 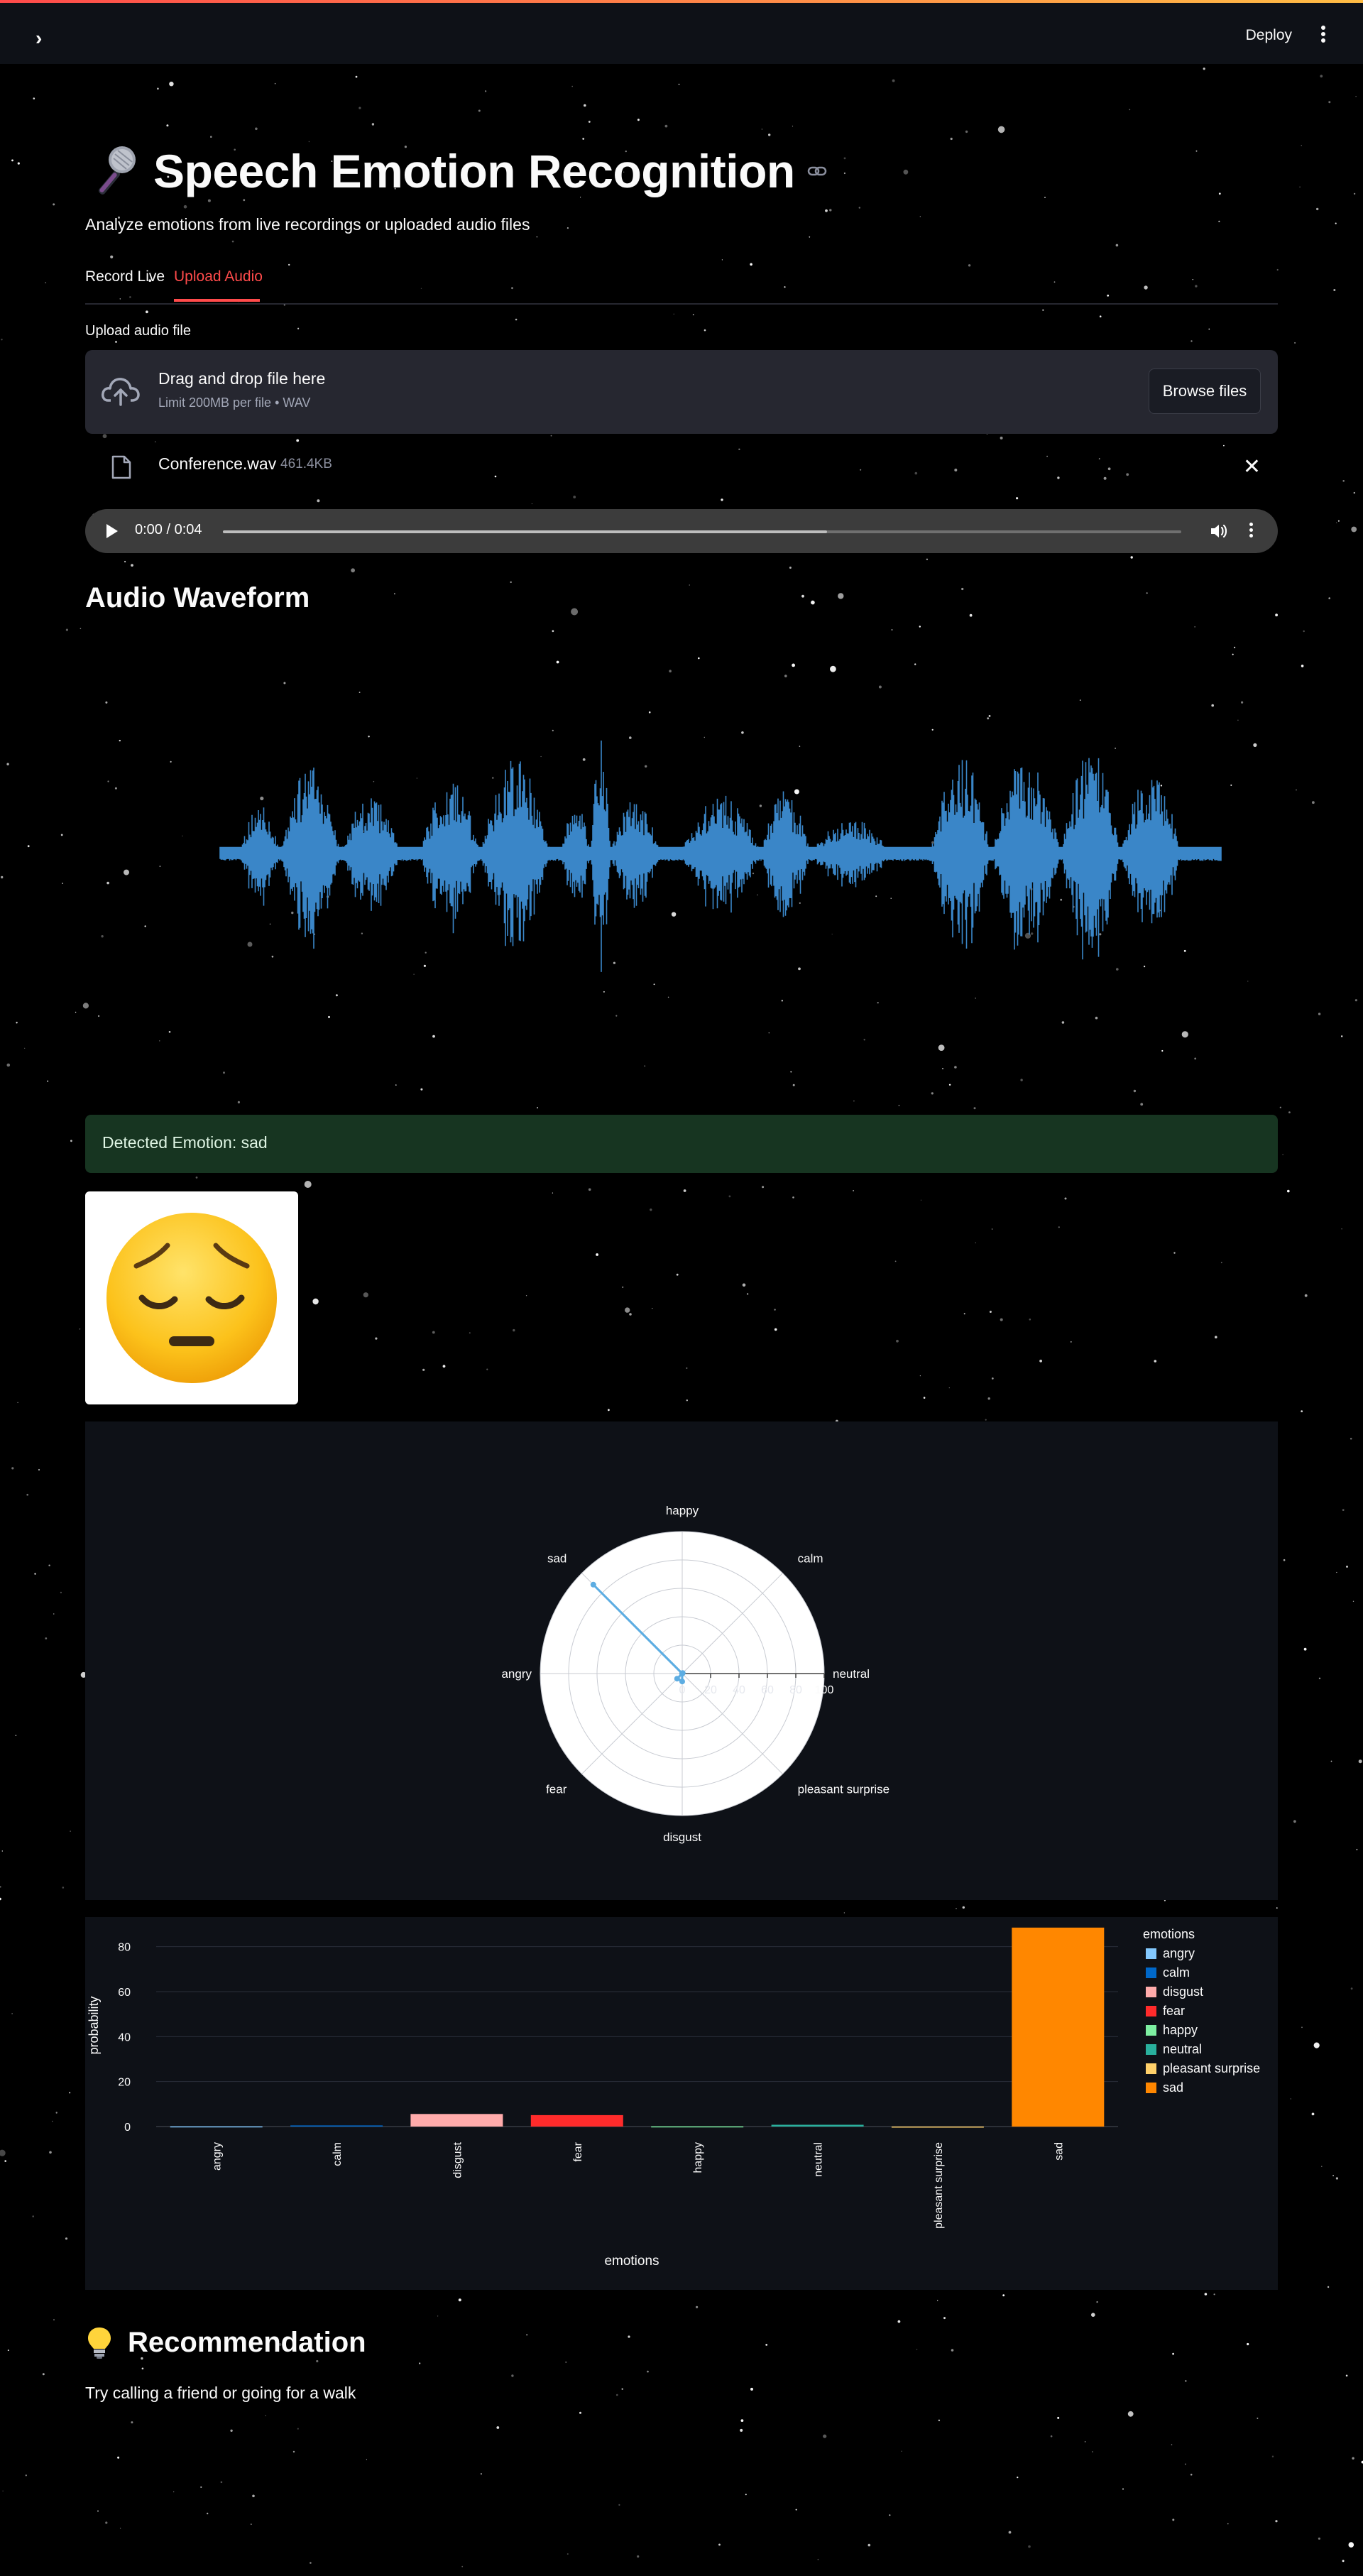 I want to click on top-decoration-bar, so click(x=681, y=1).